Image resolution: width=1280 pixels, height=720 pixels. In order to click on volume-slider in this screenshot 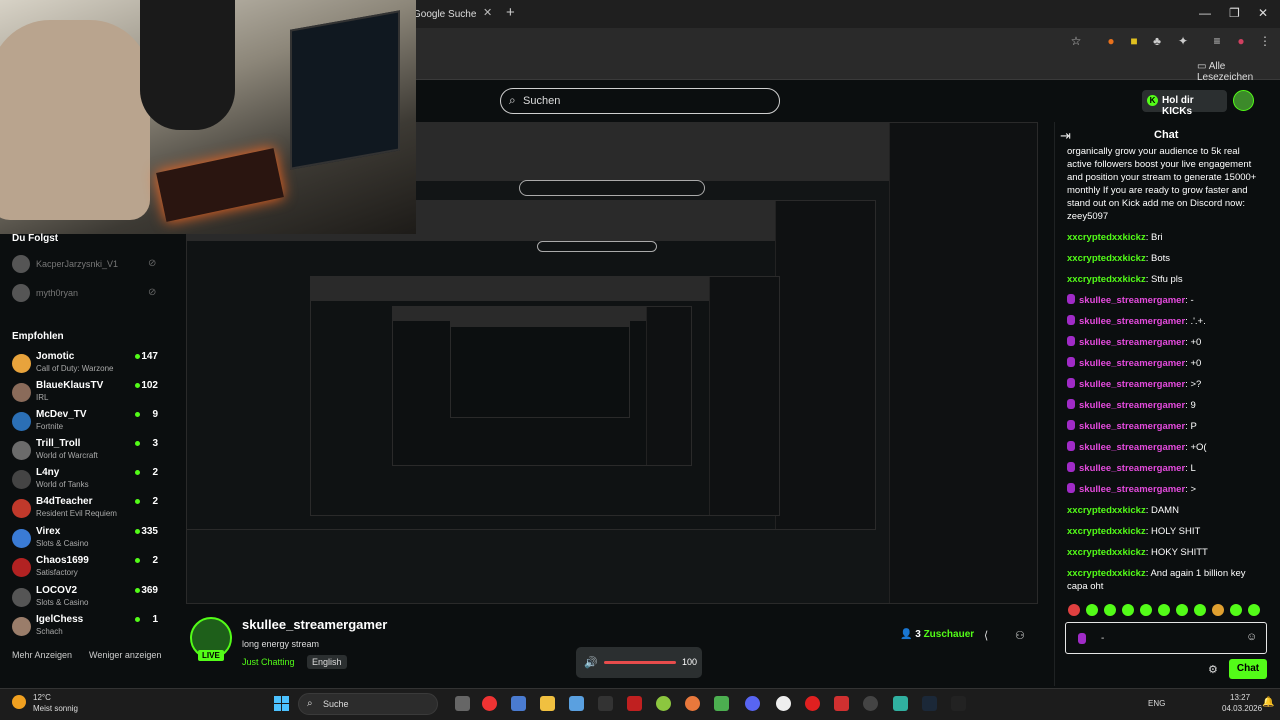, I will do `click(640, 662)`.